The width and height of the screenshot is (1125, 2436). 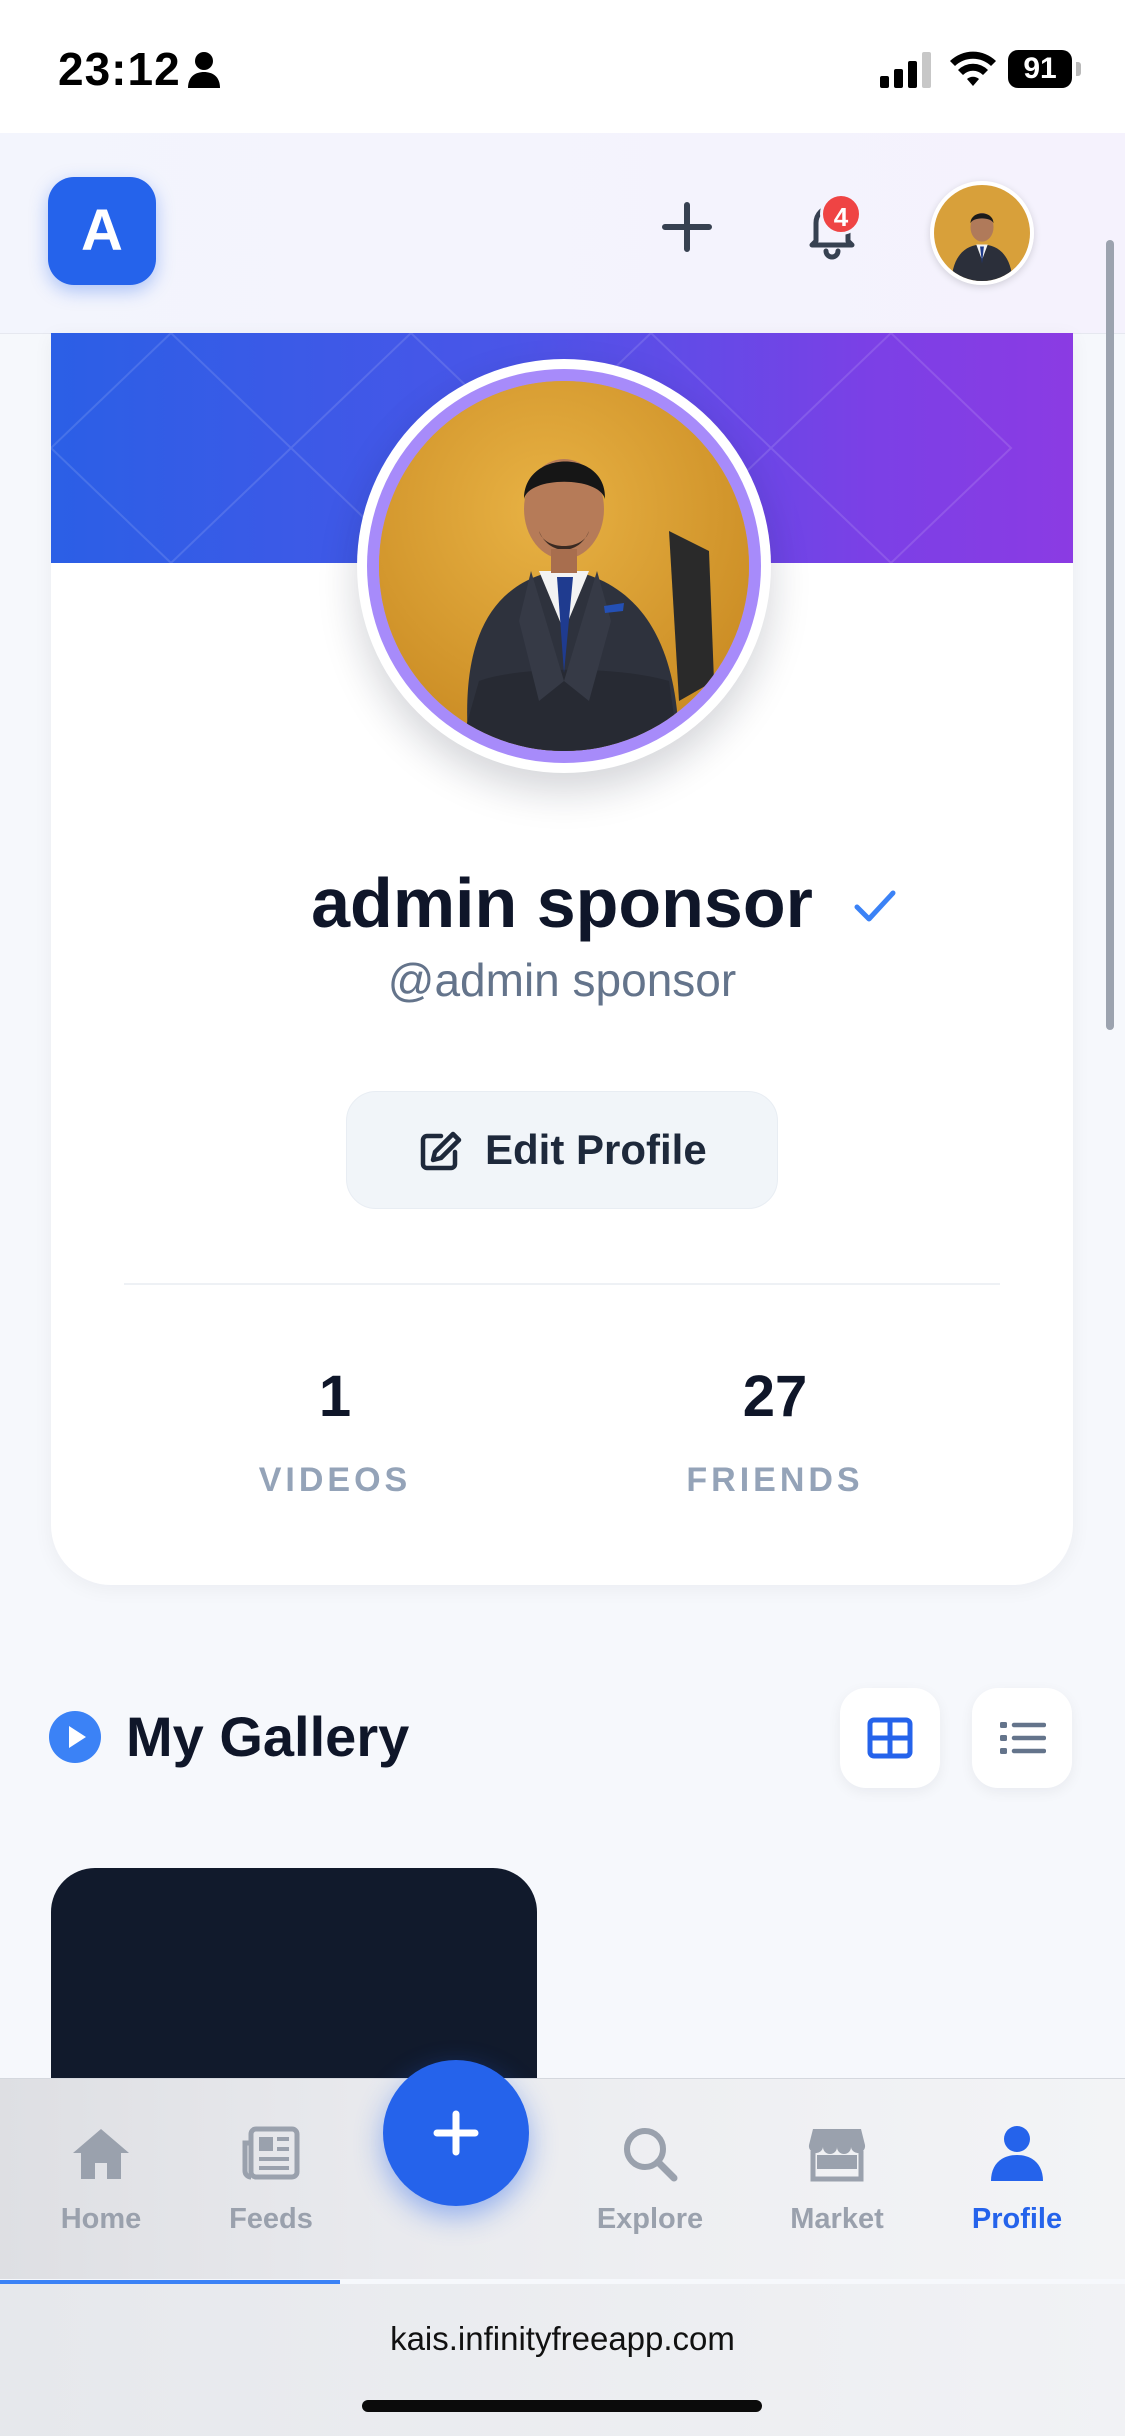 What do you see at coordinates (973, 68) in the screenshot?
I see `wifi-icon` at bounding box center [973, 68].